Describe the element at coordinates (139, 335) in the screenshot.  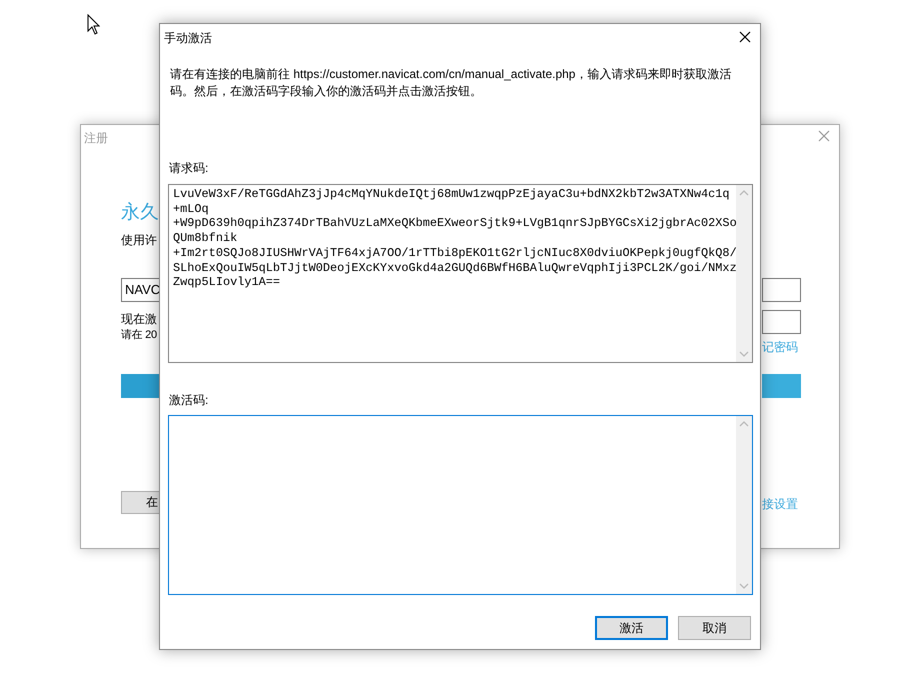
I see `deadline-note: 请在 20` at that location.